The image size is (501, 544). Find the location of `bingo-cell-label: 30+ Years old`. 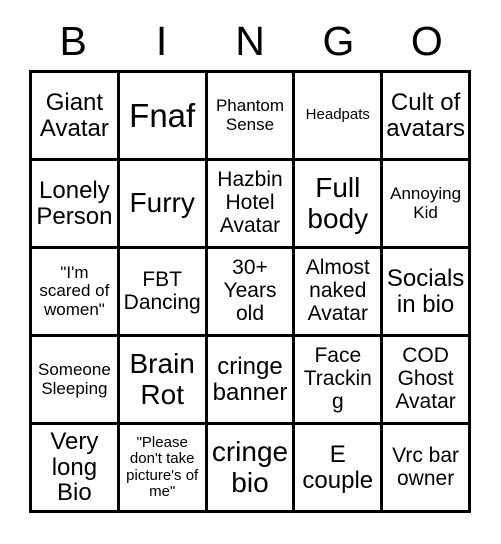

bingo-cell-label: 30+ Years old is located at coordinates (250, 290).